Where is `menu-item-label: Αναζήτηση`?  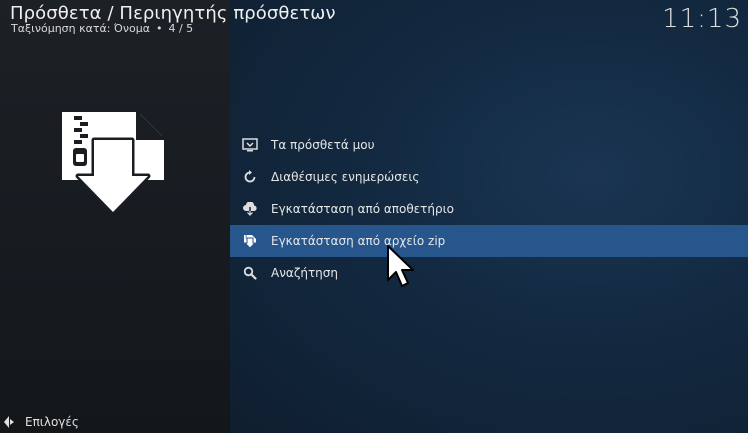 menu-item-label: Αναζήτηση is located at coordinates (304, 273).